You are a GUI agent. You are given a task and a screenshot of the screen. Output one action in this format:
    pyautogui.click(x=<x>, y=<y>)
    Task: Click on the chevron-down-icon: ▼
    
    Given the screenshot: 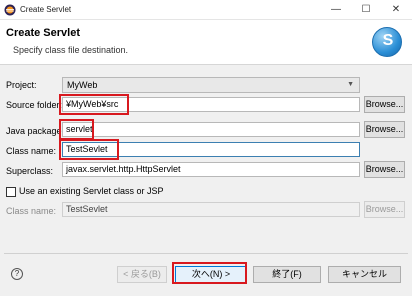 What is the action you would take?
    pyautogui.click(x=350, y=84)
    